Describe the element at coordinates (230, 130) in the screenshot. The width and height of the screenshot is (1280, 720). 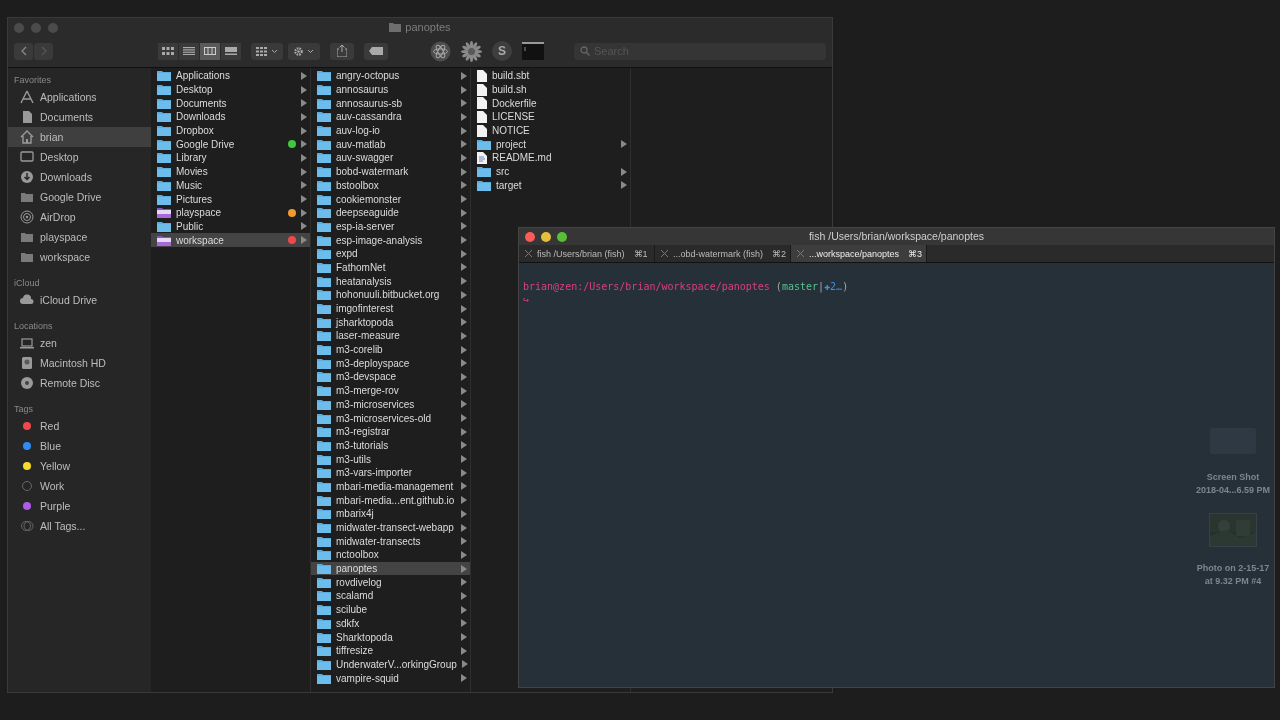
I see `file-row: Dropbox` at that location.